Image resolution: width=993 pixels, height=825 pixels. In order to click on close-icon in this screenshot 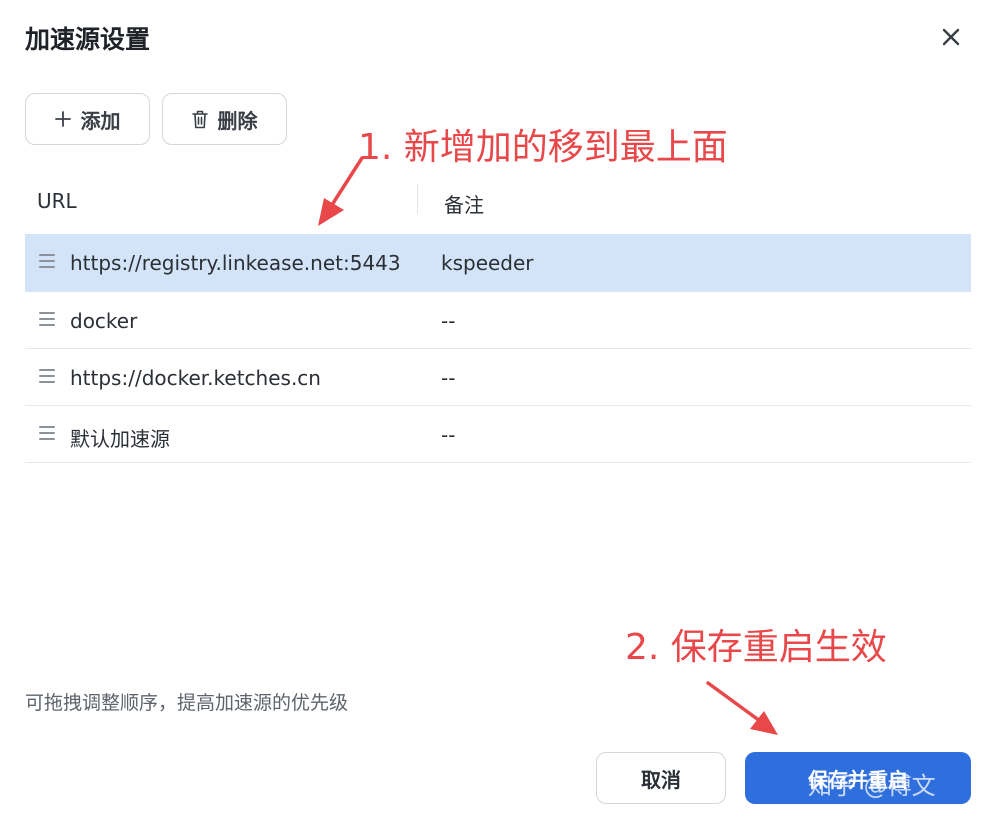, I will do `click(951, 37)`.